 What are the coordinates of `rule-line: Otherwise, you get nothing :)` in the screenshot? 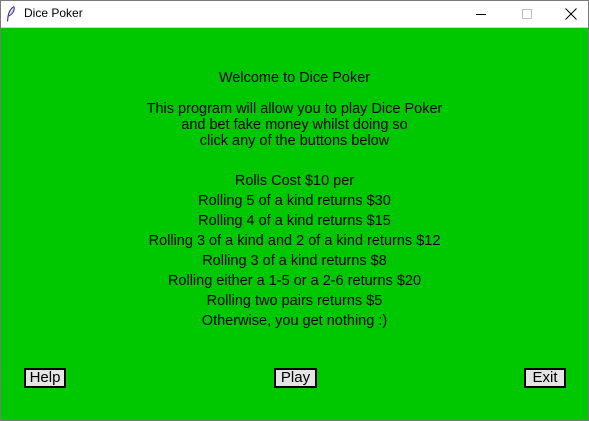 It's located at (294, 321).